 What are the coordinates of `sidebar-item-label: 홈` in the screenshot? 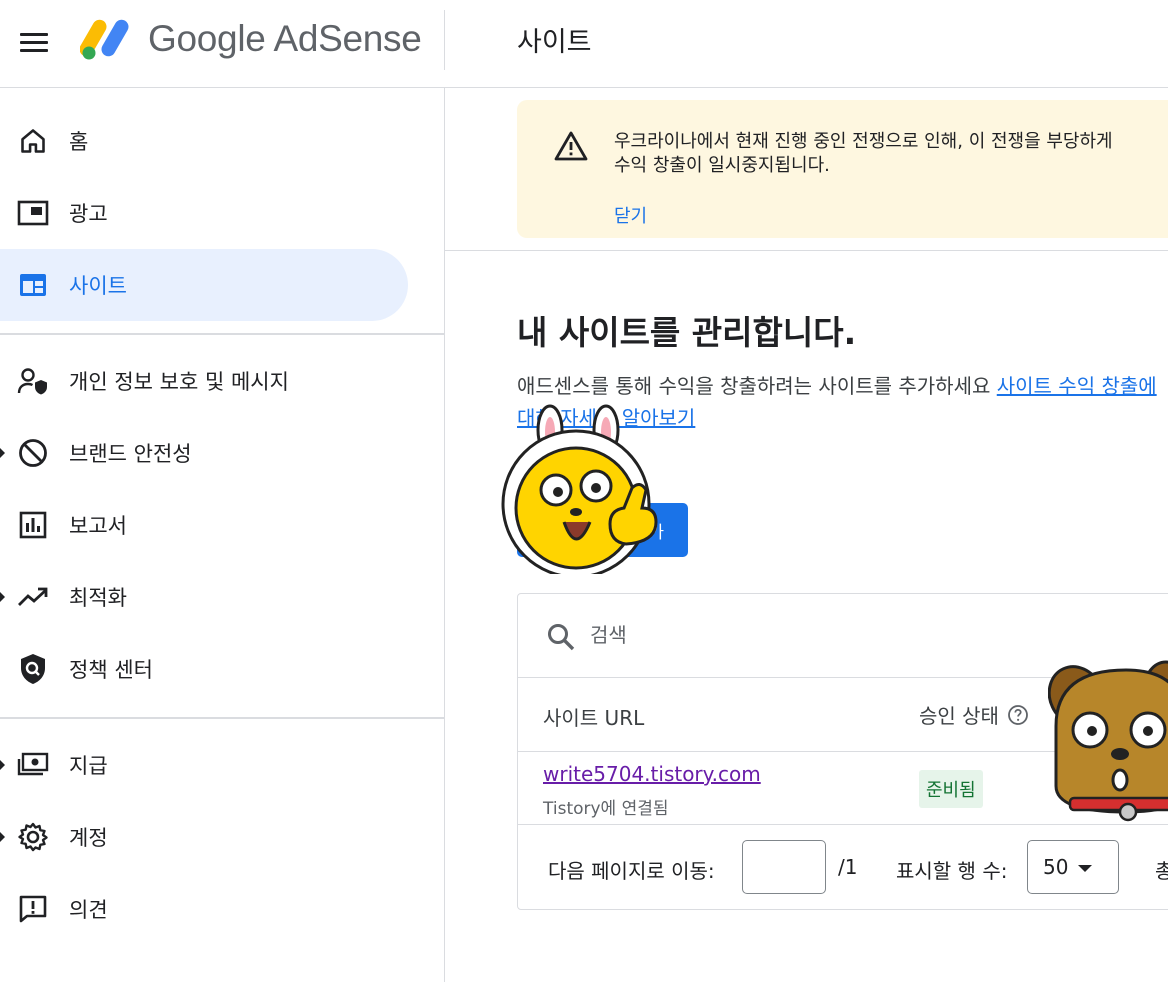 It's located at (79, 142).